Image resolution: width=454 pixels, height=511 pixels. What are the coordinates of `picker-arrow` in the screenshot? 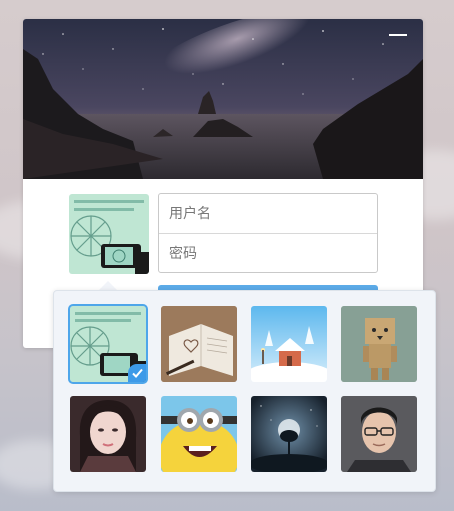 It's located at (108, 285).